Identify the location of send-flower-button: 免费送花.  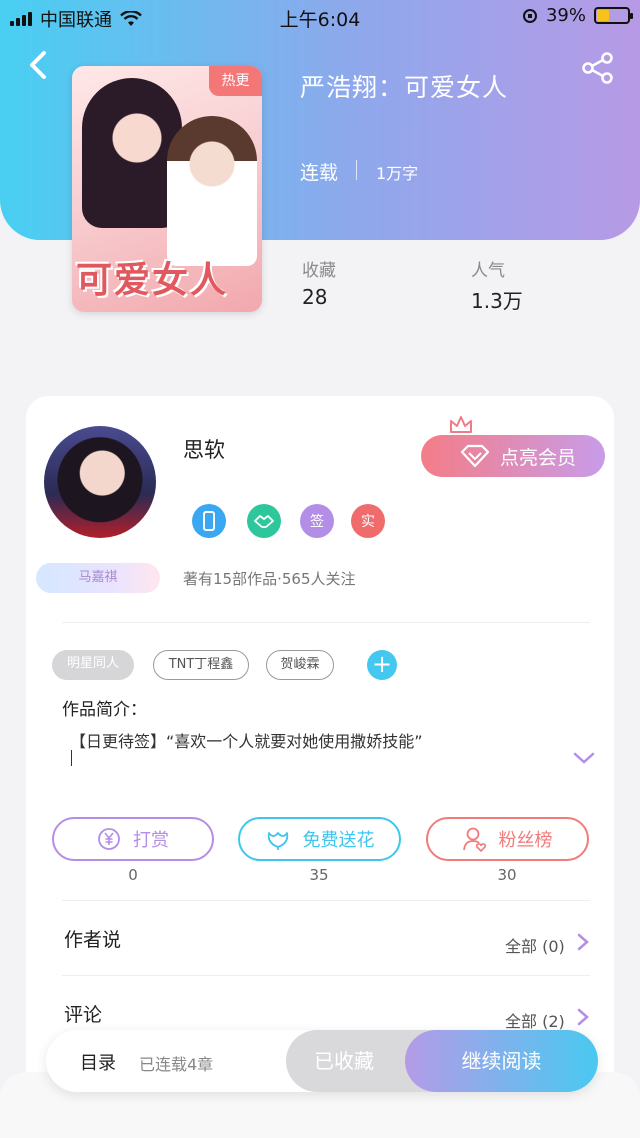
(319, 839).